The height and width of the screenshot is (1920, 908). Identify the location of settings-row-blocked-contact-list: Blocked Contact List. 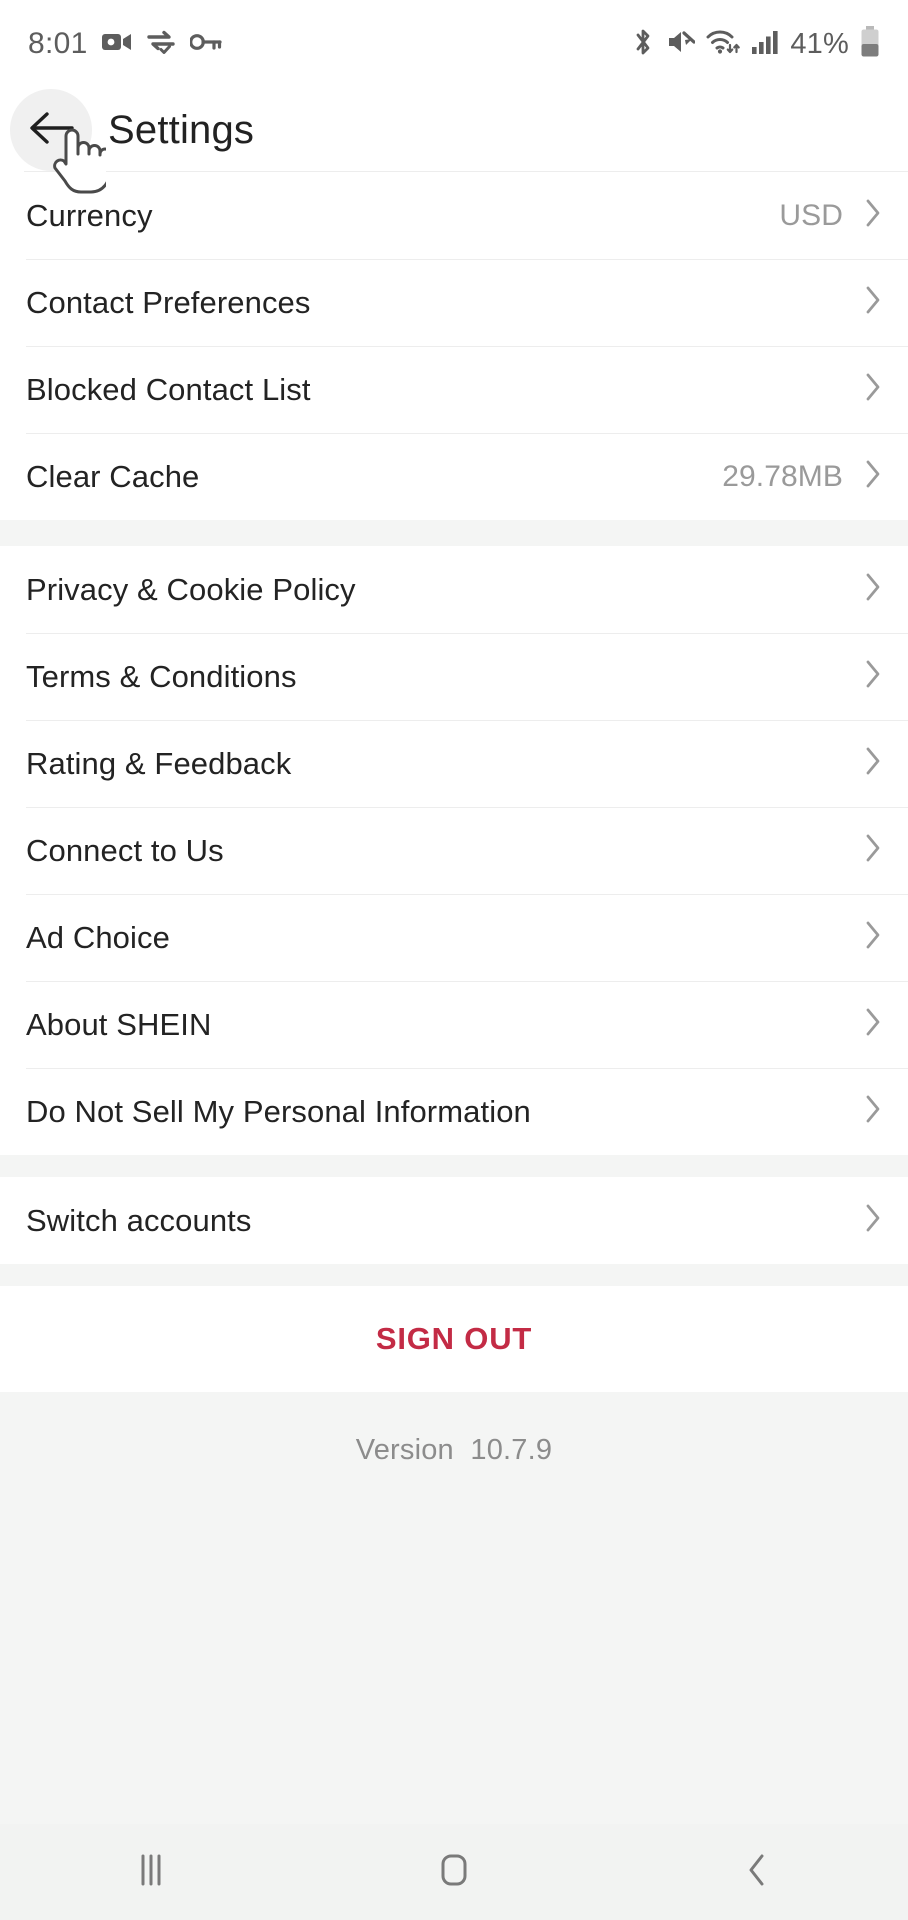
(454, 389).